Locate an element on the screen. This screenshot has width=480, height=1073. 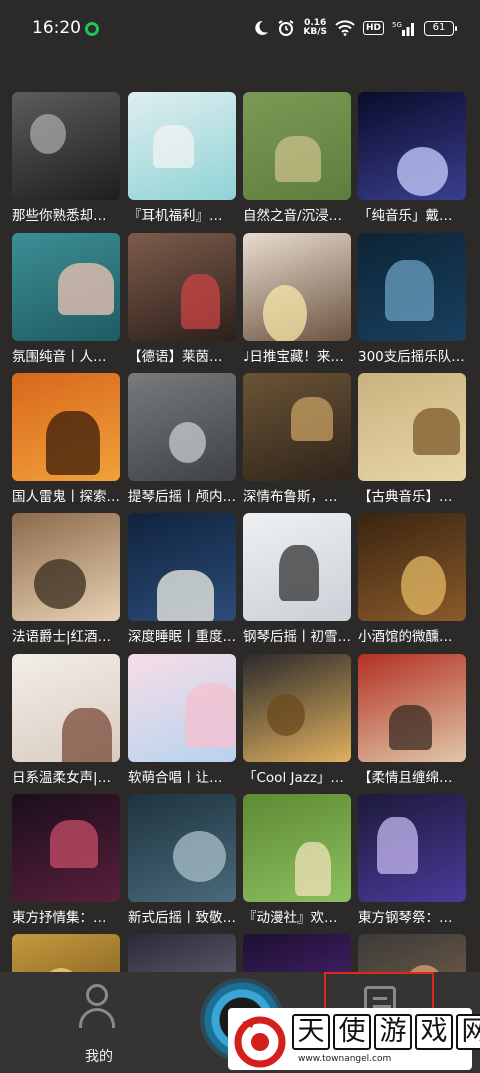
status-time: 16:20 is located at coordinates (56, 28).